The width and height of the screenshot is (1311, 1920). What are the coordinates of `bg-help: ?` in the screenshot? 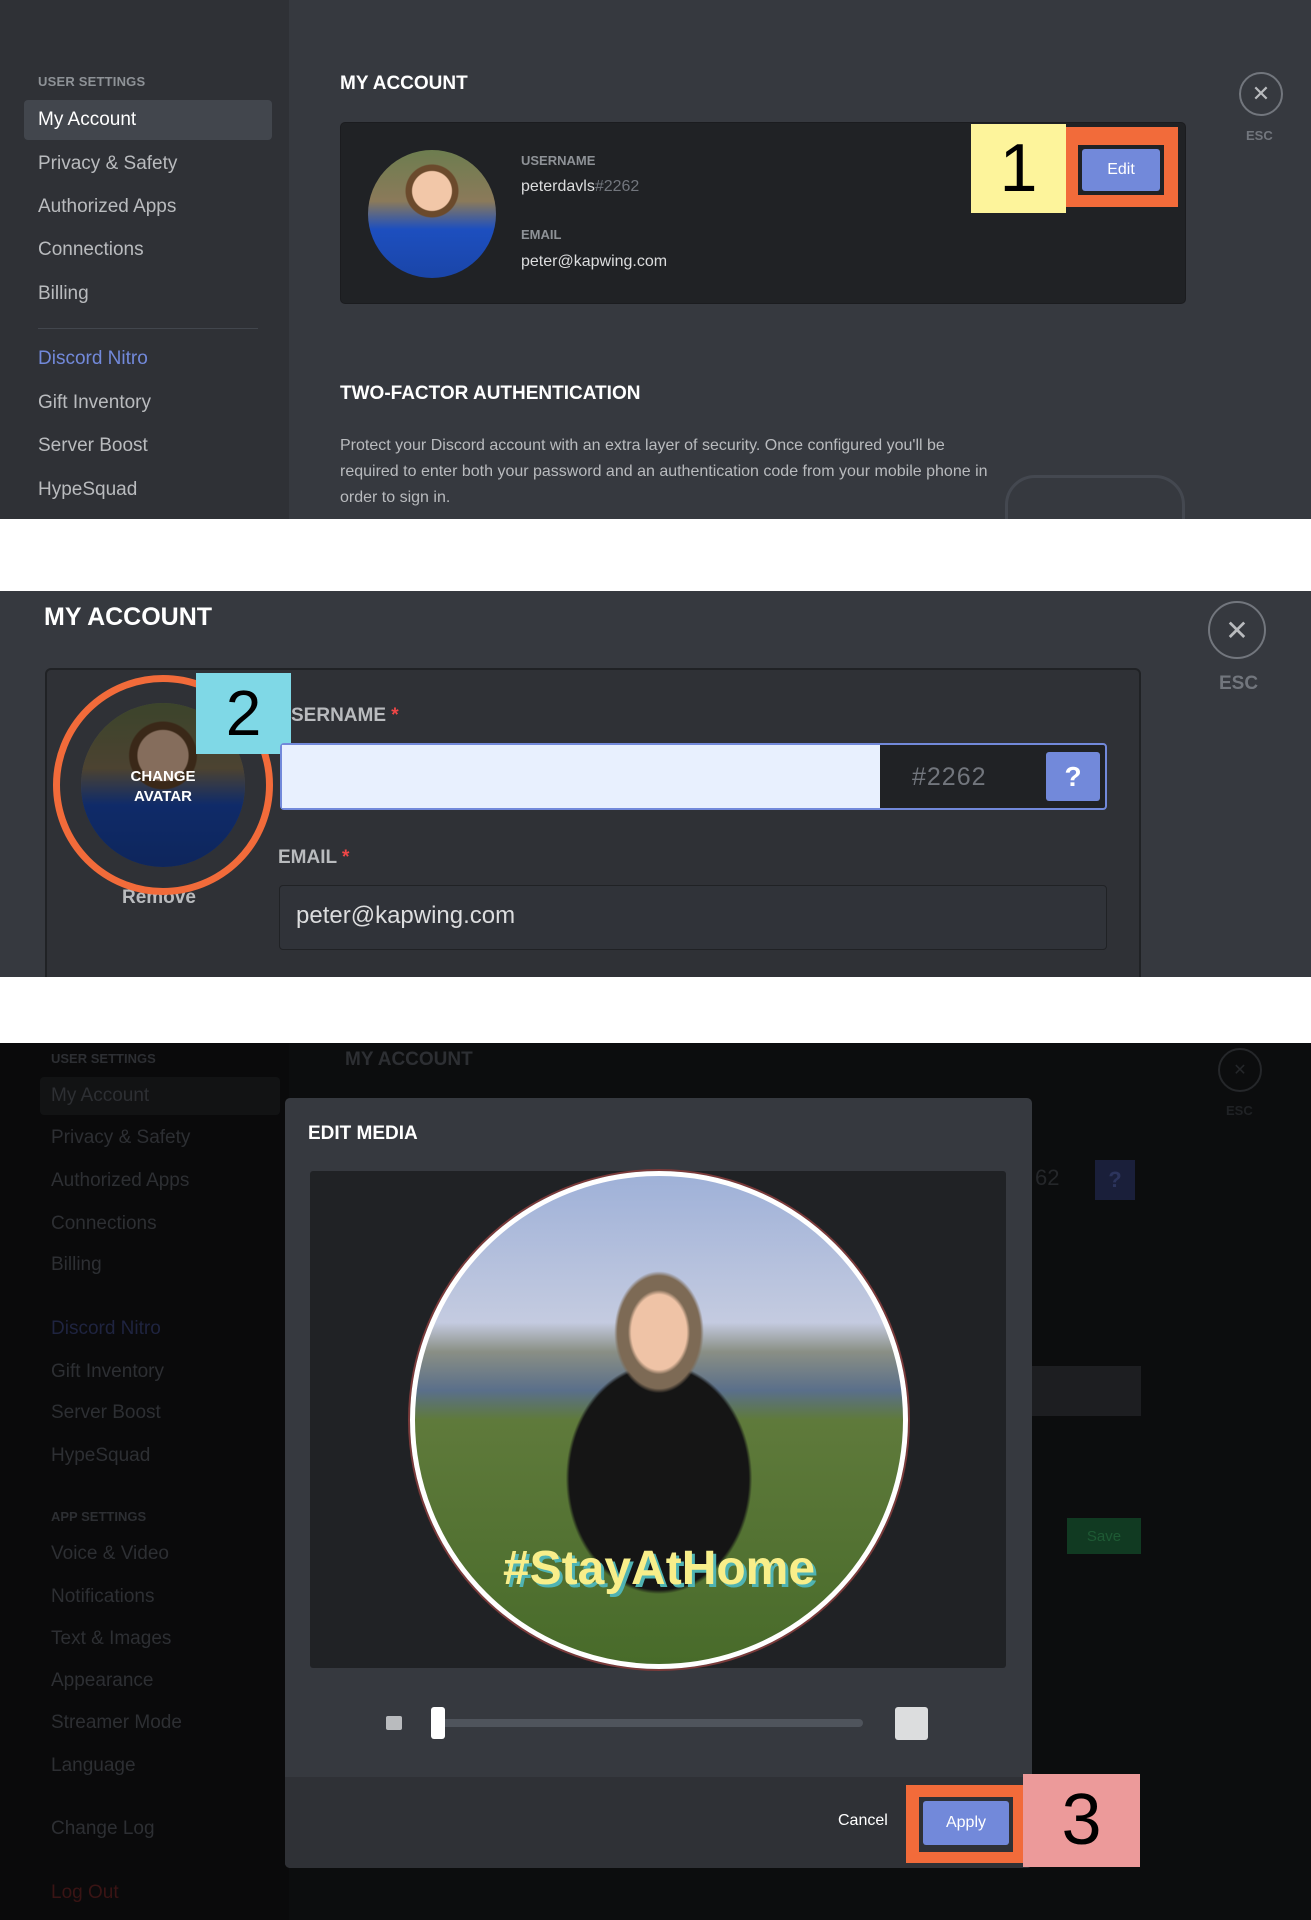 It's located at (1115, 1180).